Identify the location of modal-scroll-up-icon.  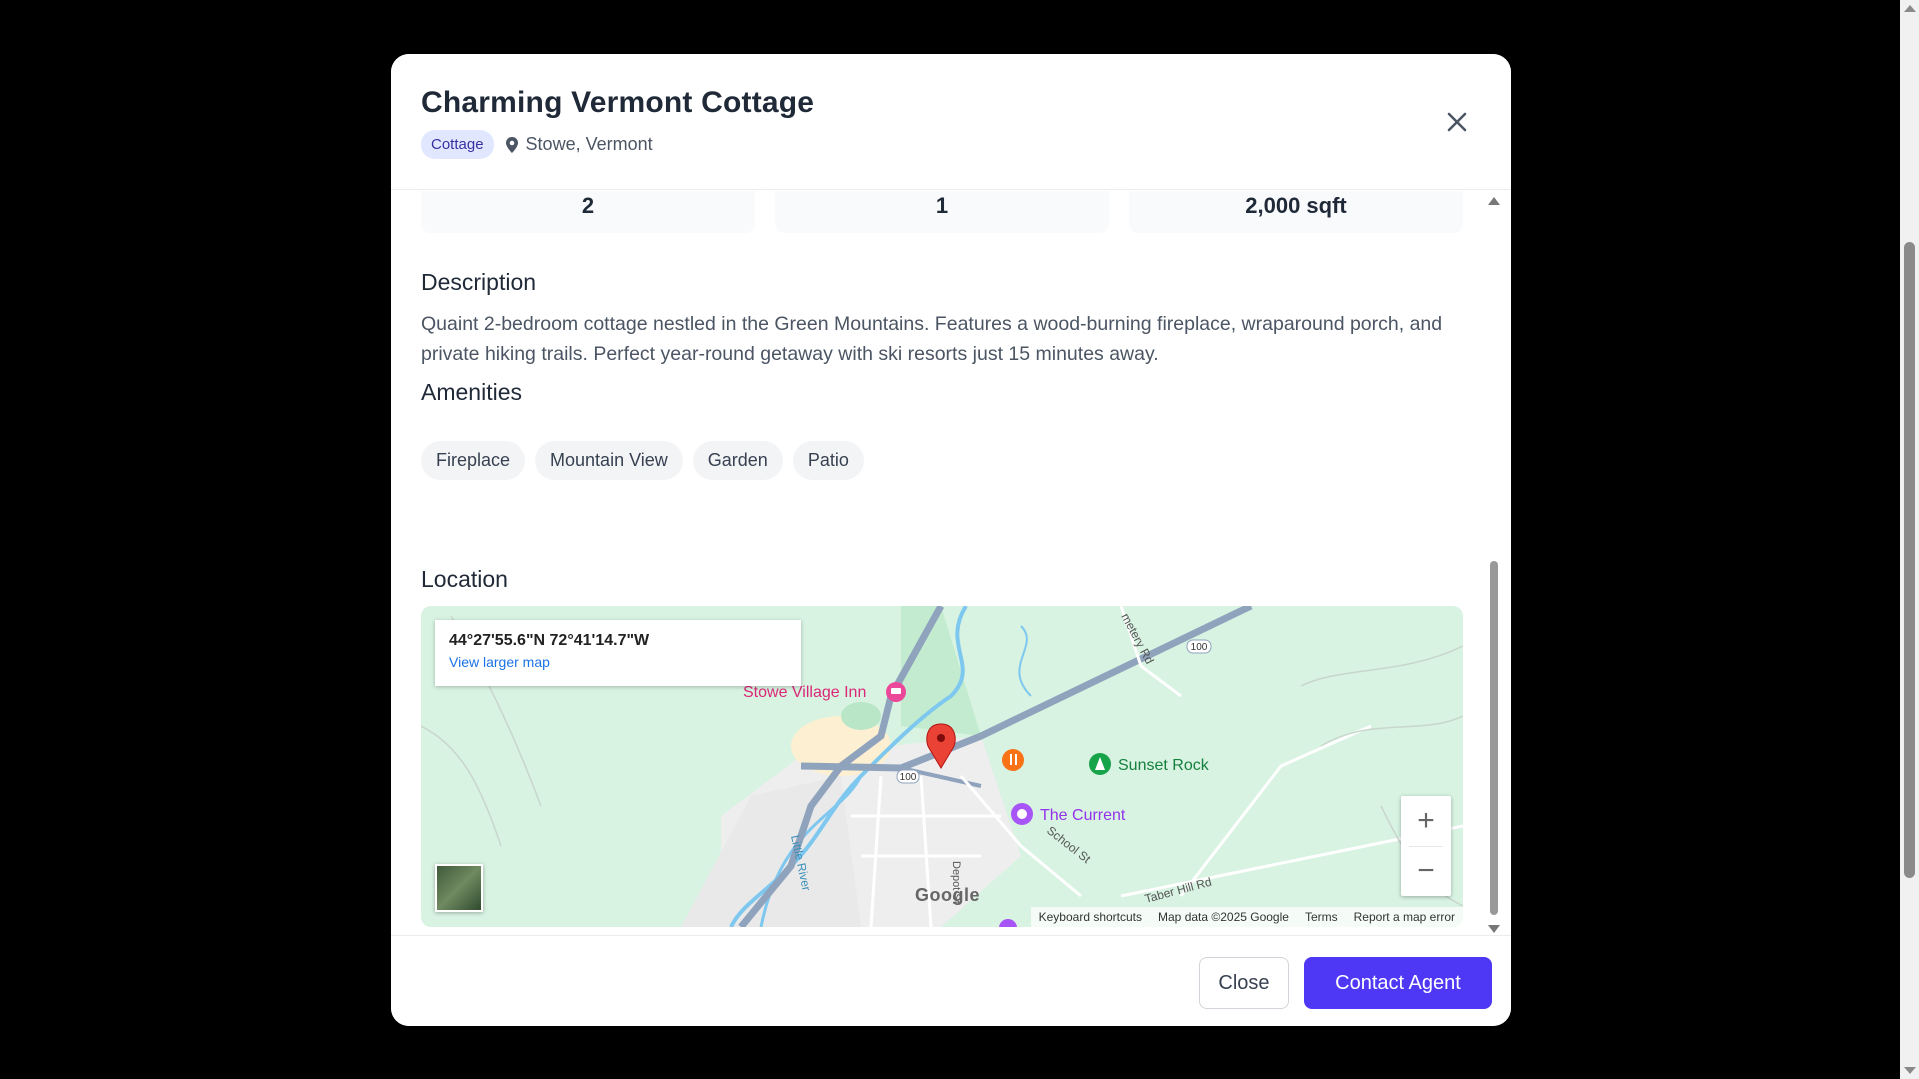
(1494, 201).